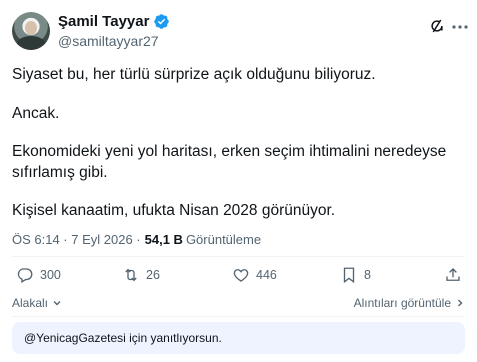 The image size is (477, 362). Describe the element at coordinates (460, 27) in the screenshot. I see `more-icon` at that location.